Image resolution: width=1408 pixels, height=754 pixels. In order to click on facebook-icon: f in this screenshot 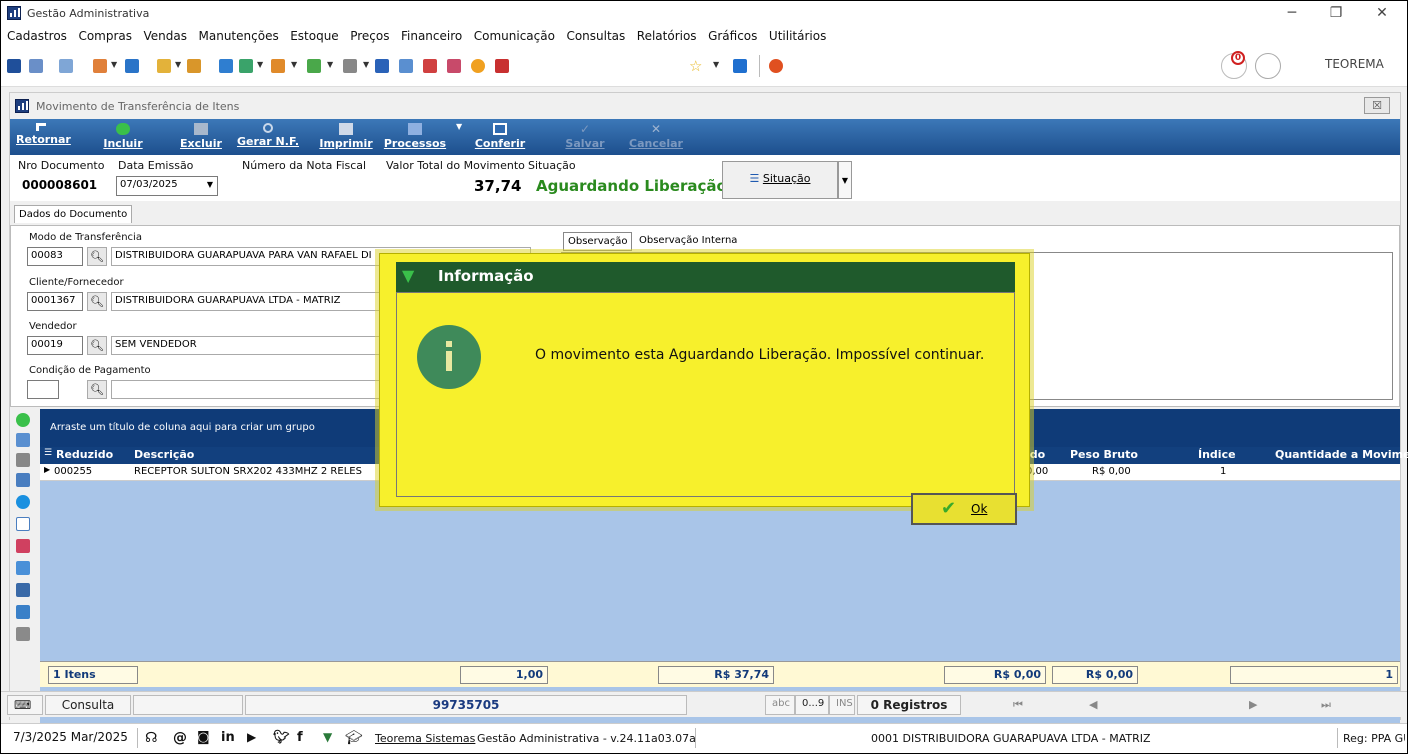, I will do `click(300, 737)`.